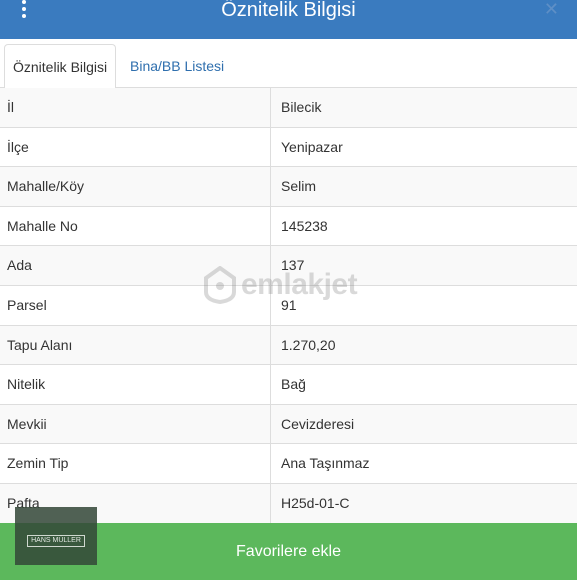 This screenshot has height=580, width=577. What do you see at coordinates (288, 10) in the screenshot?
I see `page-title: Öznitelik Bilgisi` at bounding box center [288, 10].